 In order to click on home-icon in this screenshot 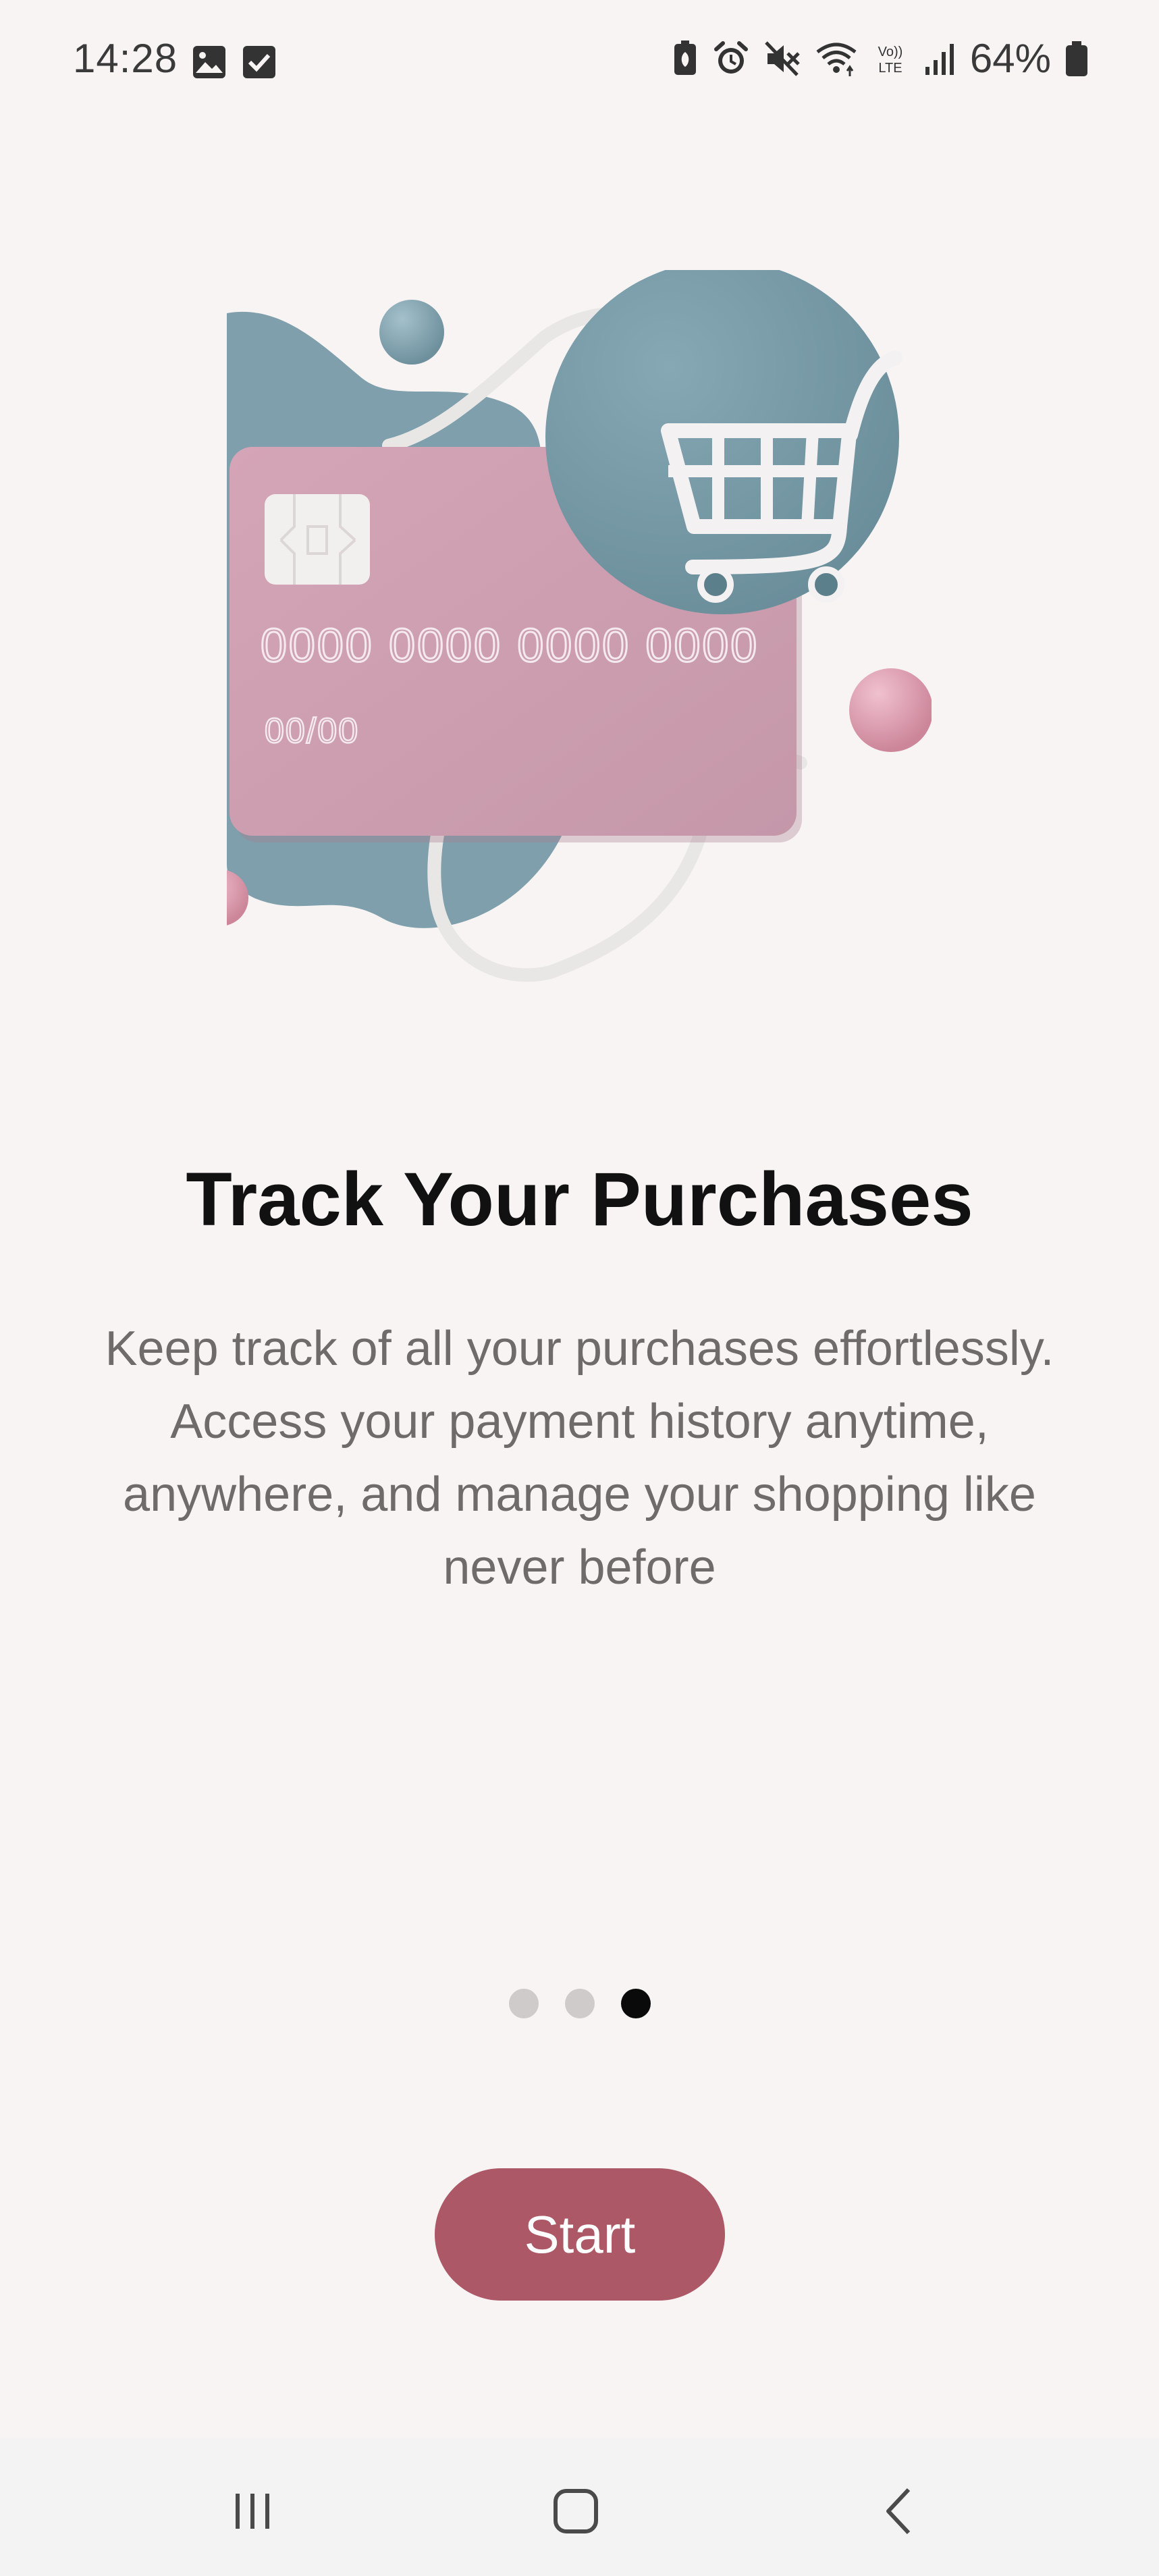, I will do `click(576, 2513)`.